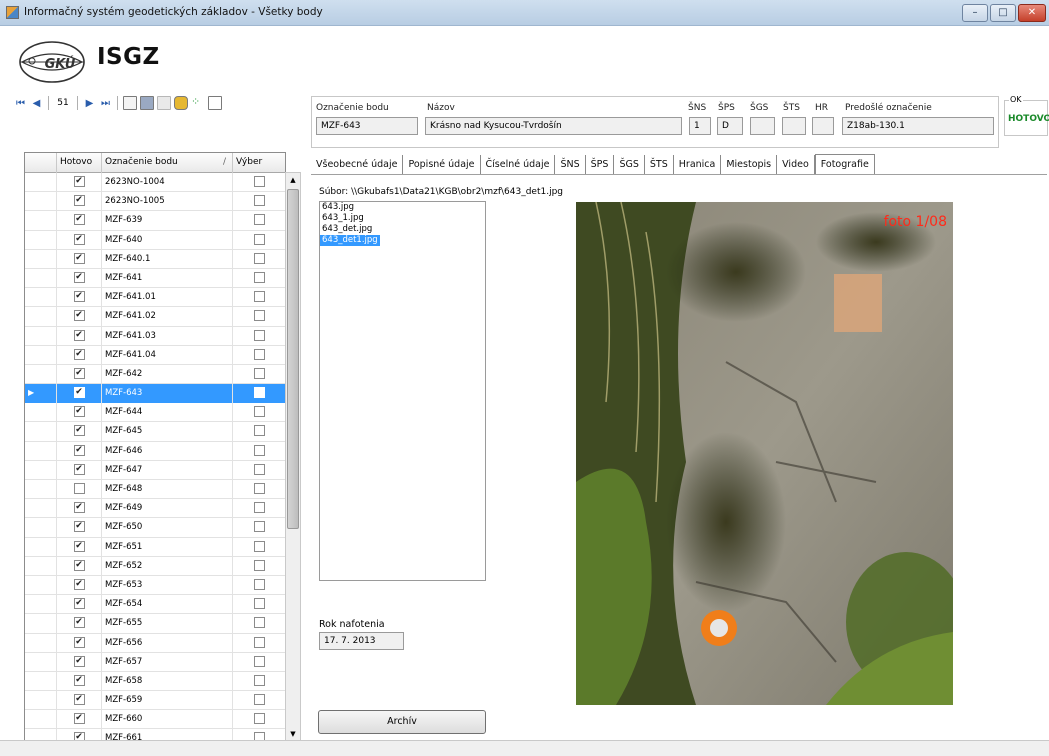 Image resolution: width=1049 pixels, height=756 pixels. I want to click on list-item: 643_1.jpg, so click(402, 218).